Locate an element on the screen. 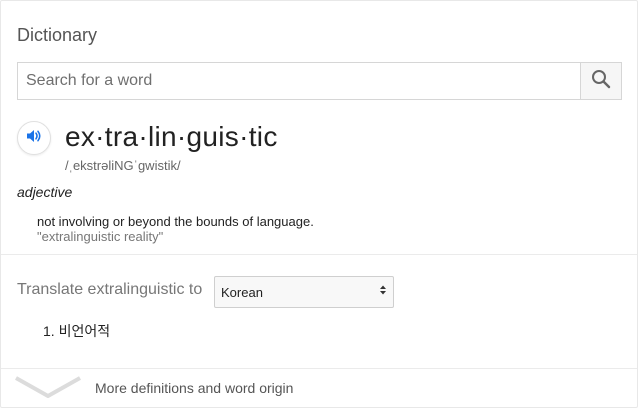 This screenshot has width=638, height=408. pronunciation-button is located at coordinates (34, 138).